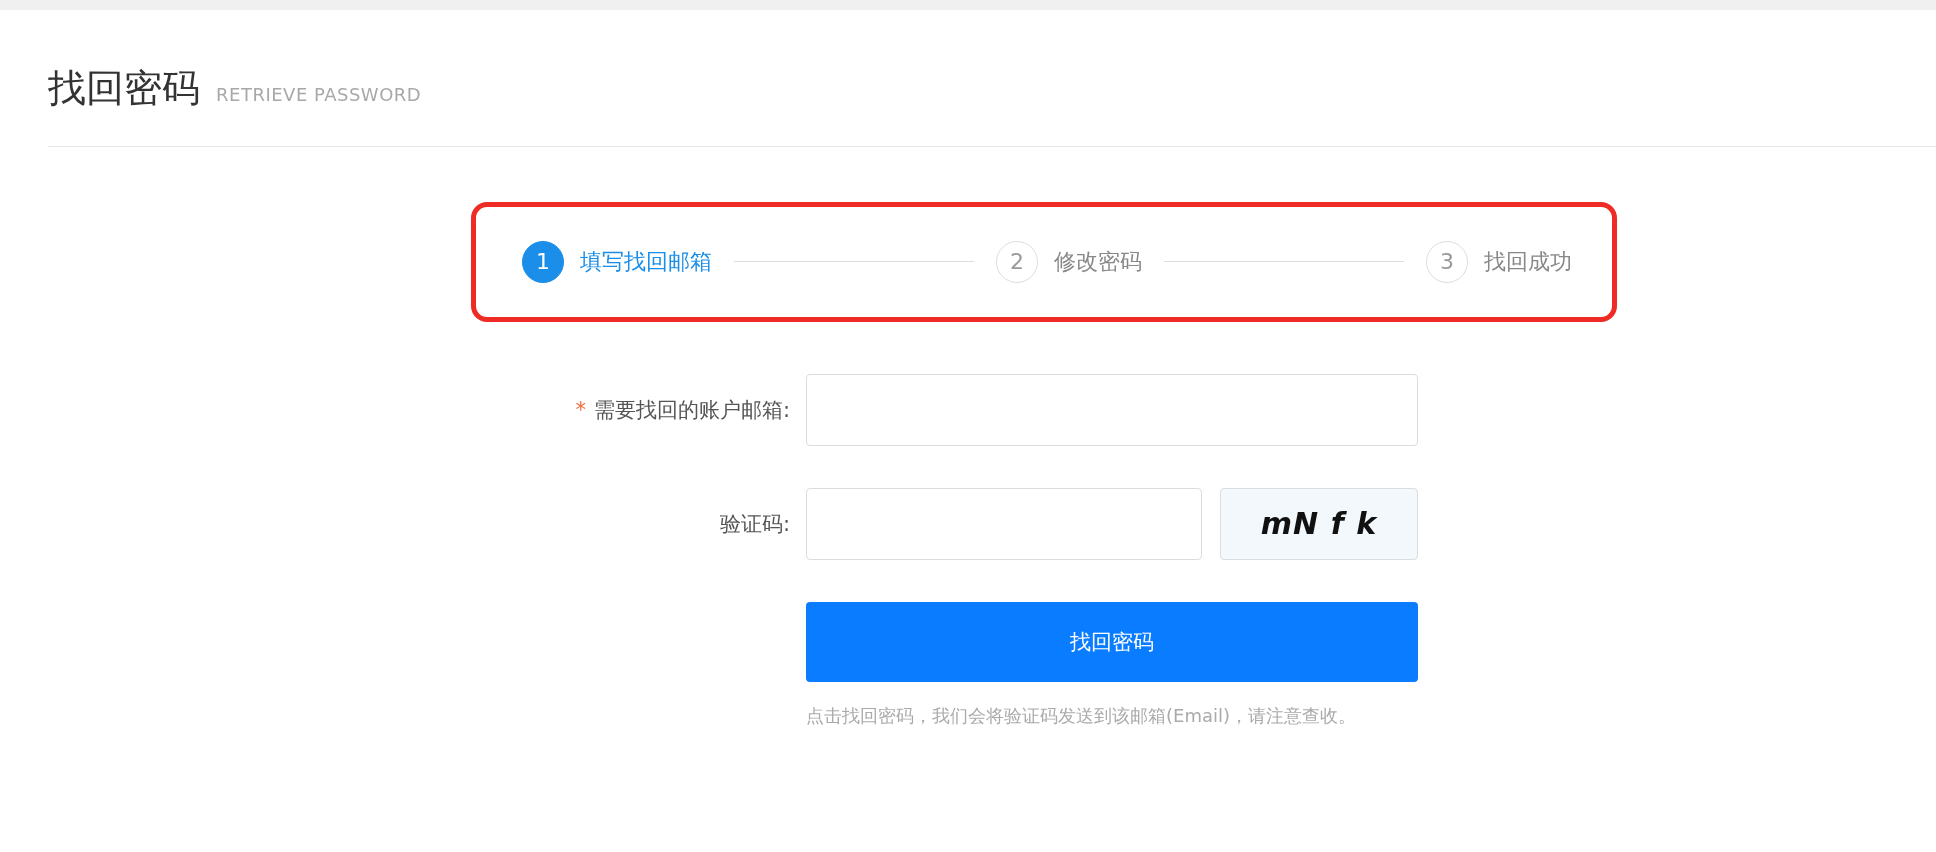 The height and width of the screenshot is (852, 1936). I want to click on field-label: 需要找回的账户邮箱:, so click(691, 409).